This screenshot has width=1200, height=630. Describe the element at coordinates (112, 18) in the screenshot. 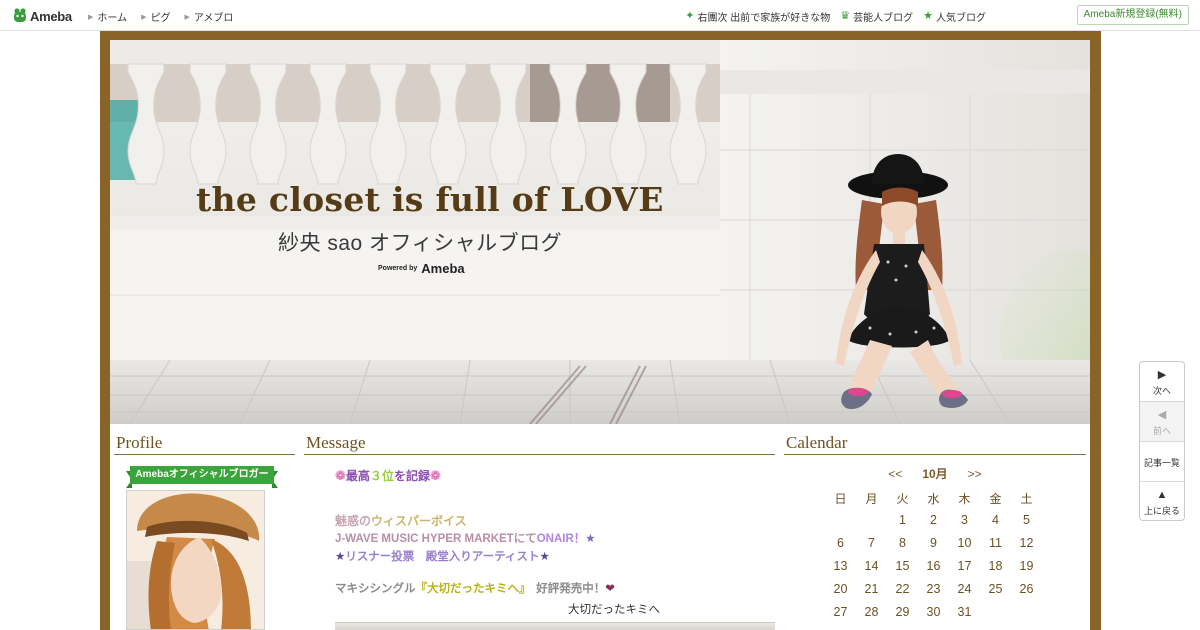

I see `nav-home-label: ホーム` at that location.